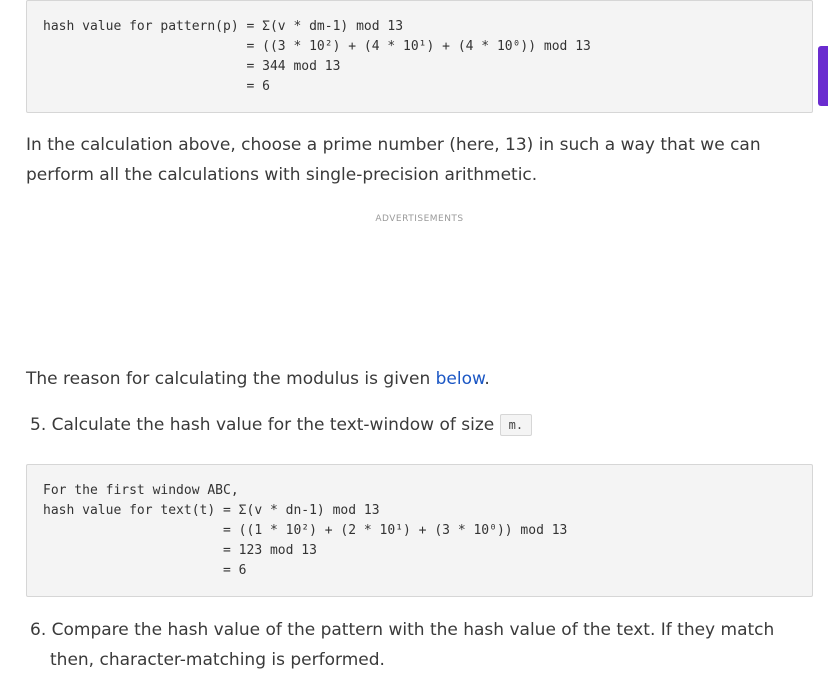 The height and width of the screenshot is (678, 828). What do you see at coordinates (516, 425) in the screenshot?
I see `inline-code-m: m.` at bounding box center [516, 425].